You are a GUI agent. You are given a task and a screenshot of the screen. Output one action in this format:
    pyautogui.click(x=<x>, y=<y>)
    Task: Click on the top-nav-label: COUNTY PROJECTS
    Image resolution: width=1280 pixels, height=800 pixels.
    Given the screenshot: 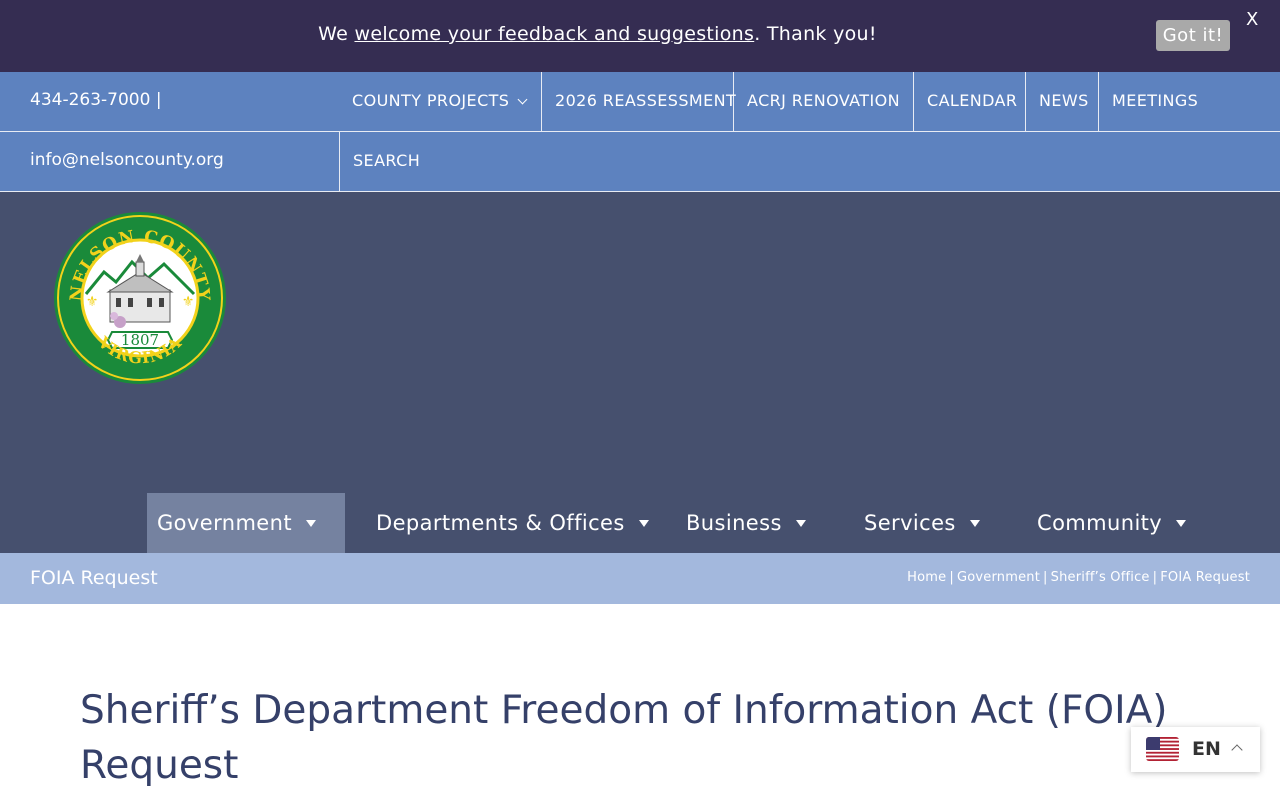 What is the action you would take?
    pyautogui.click(x=431, y=100)
    